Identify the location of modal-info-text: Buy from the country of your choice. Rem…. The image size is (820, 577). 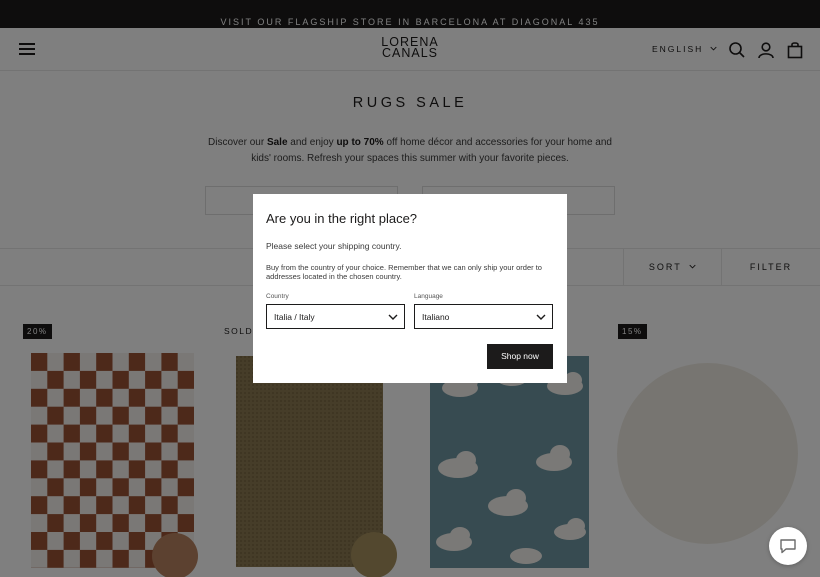
(404, 272).